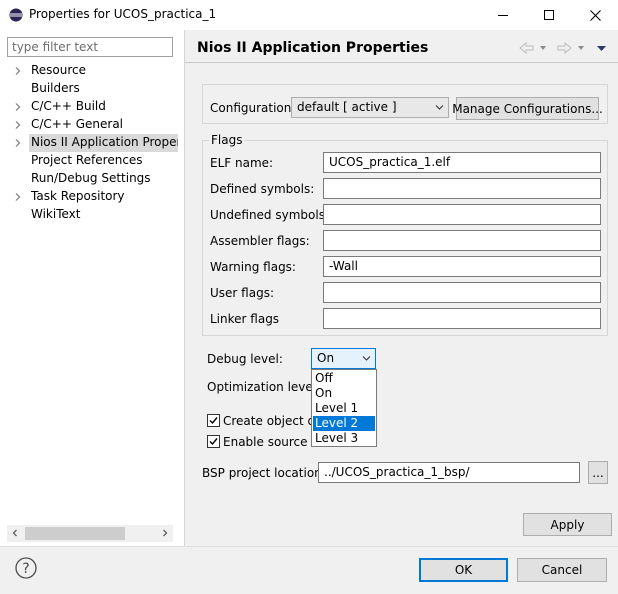 This screenshot has width=618, height=594. What do you see at coordinates (449, 472) in the screenshot?
I see `bsp-location-field: ../UCOS_practica_1_bsp/` at bounding box center [449, 472].